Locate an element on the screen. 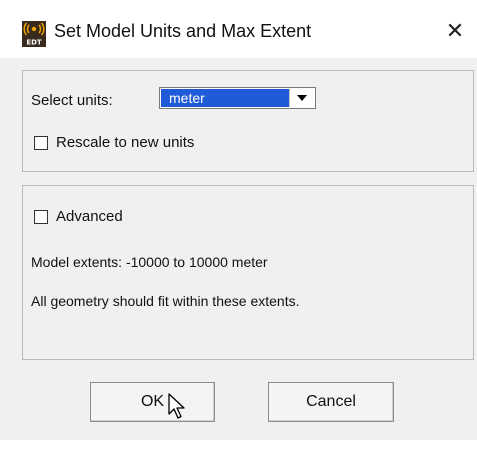  model-extents-text: Model extents: -10000 to 10000 meter is located at coordinates (149, 262).